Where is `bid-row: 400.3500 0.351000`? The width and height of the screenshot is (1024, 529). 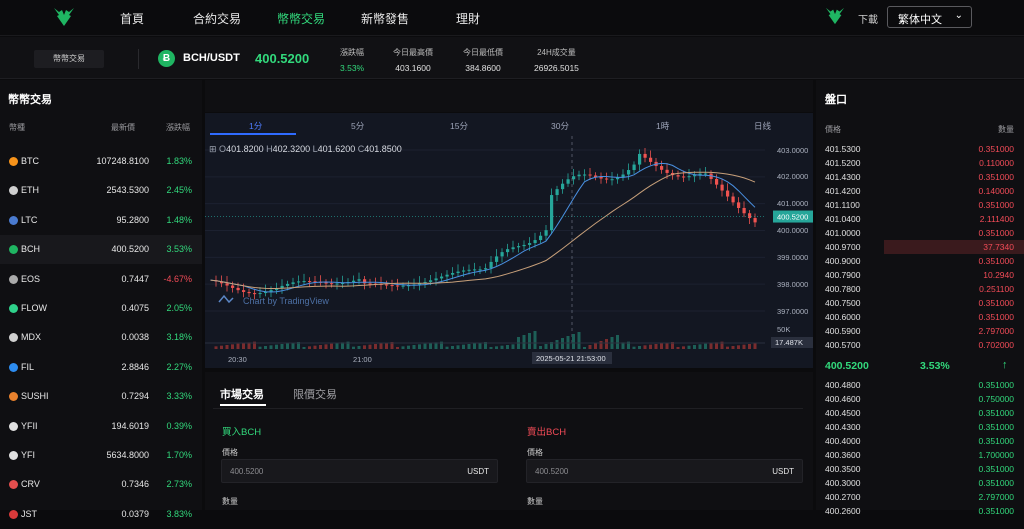 bid-row: 400.3500 0.351000 is located at coordinates (920, 469).